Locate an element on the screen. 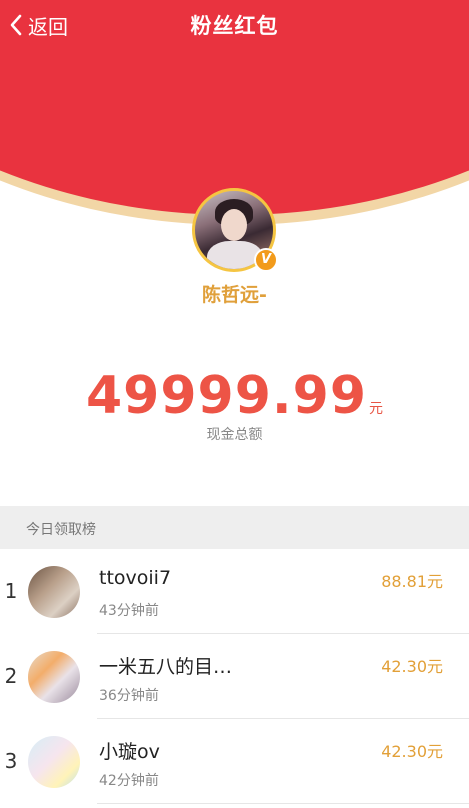 Image resolution: width=469 pixels, height=808 pixels. total-amount-unit: 元 is located at coordinates (376, 409).